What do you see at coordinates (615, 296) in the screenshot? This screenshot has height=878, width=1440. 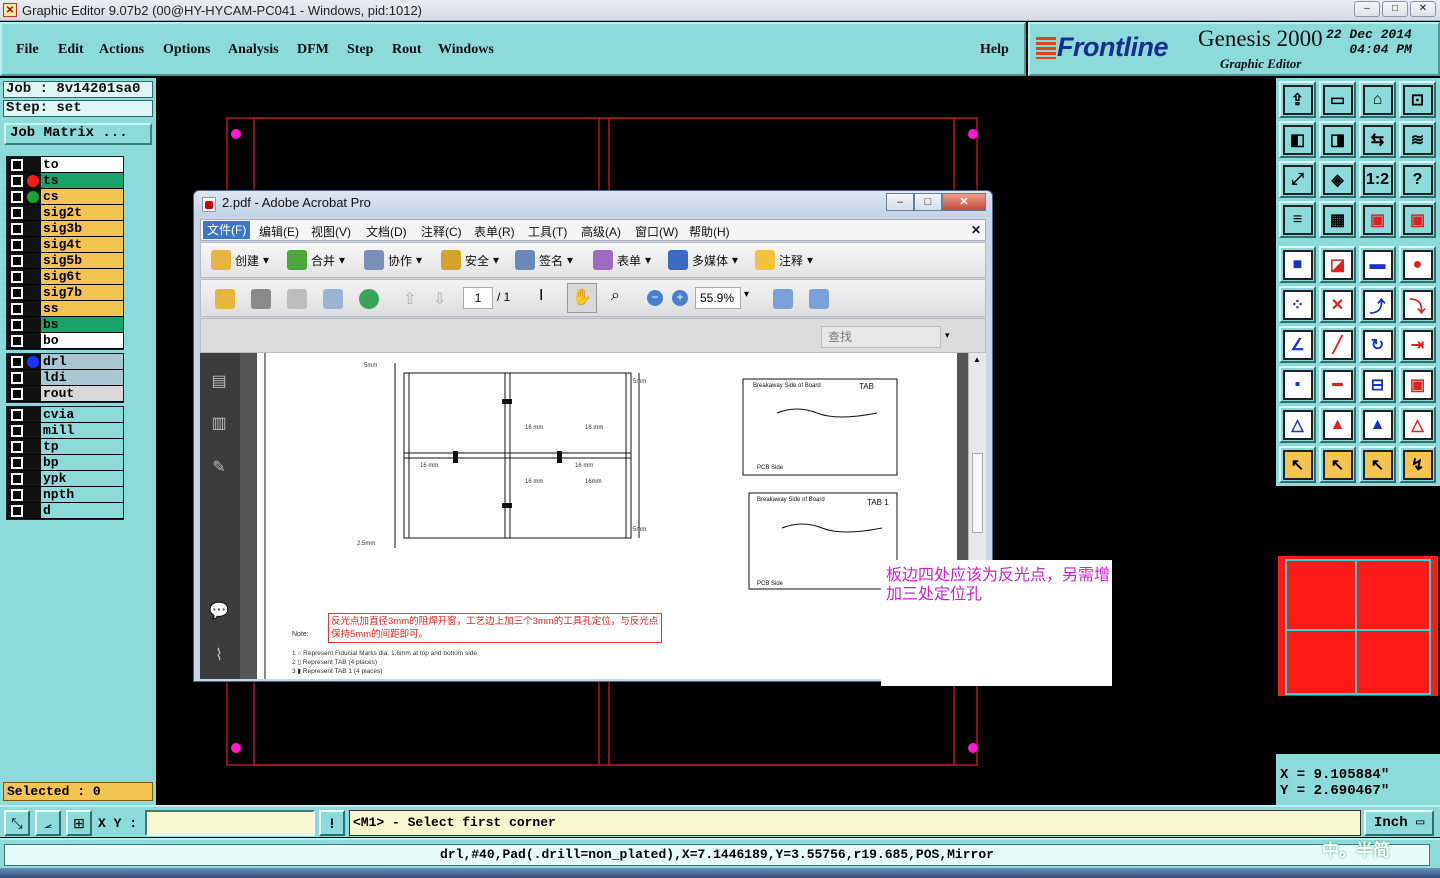 I see `zoom-tool-icon: ⌕` at bounding box center [615, 296].